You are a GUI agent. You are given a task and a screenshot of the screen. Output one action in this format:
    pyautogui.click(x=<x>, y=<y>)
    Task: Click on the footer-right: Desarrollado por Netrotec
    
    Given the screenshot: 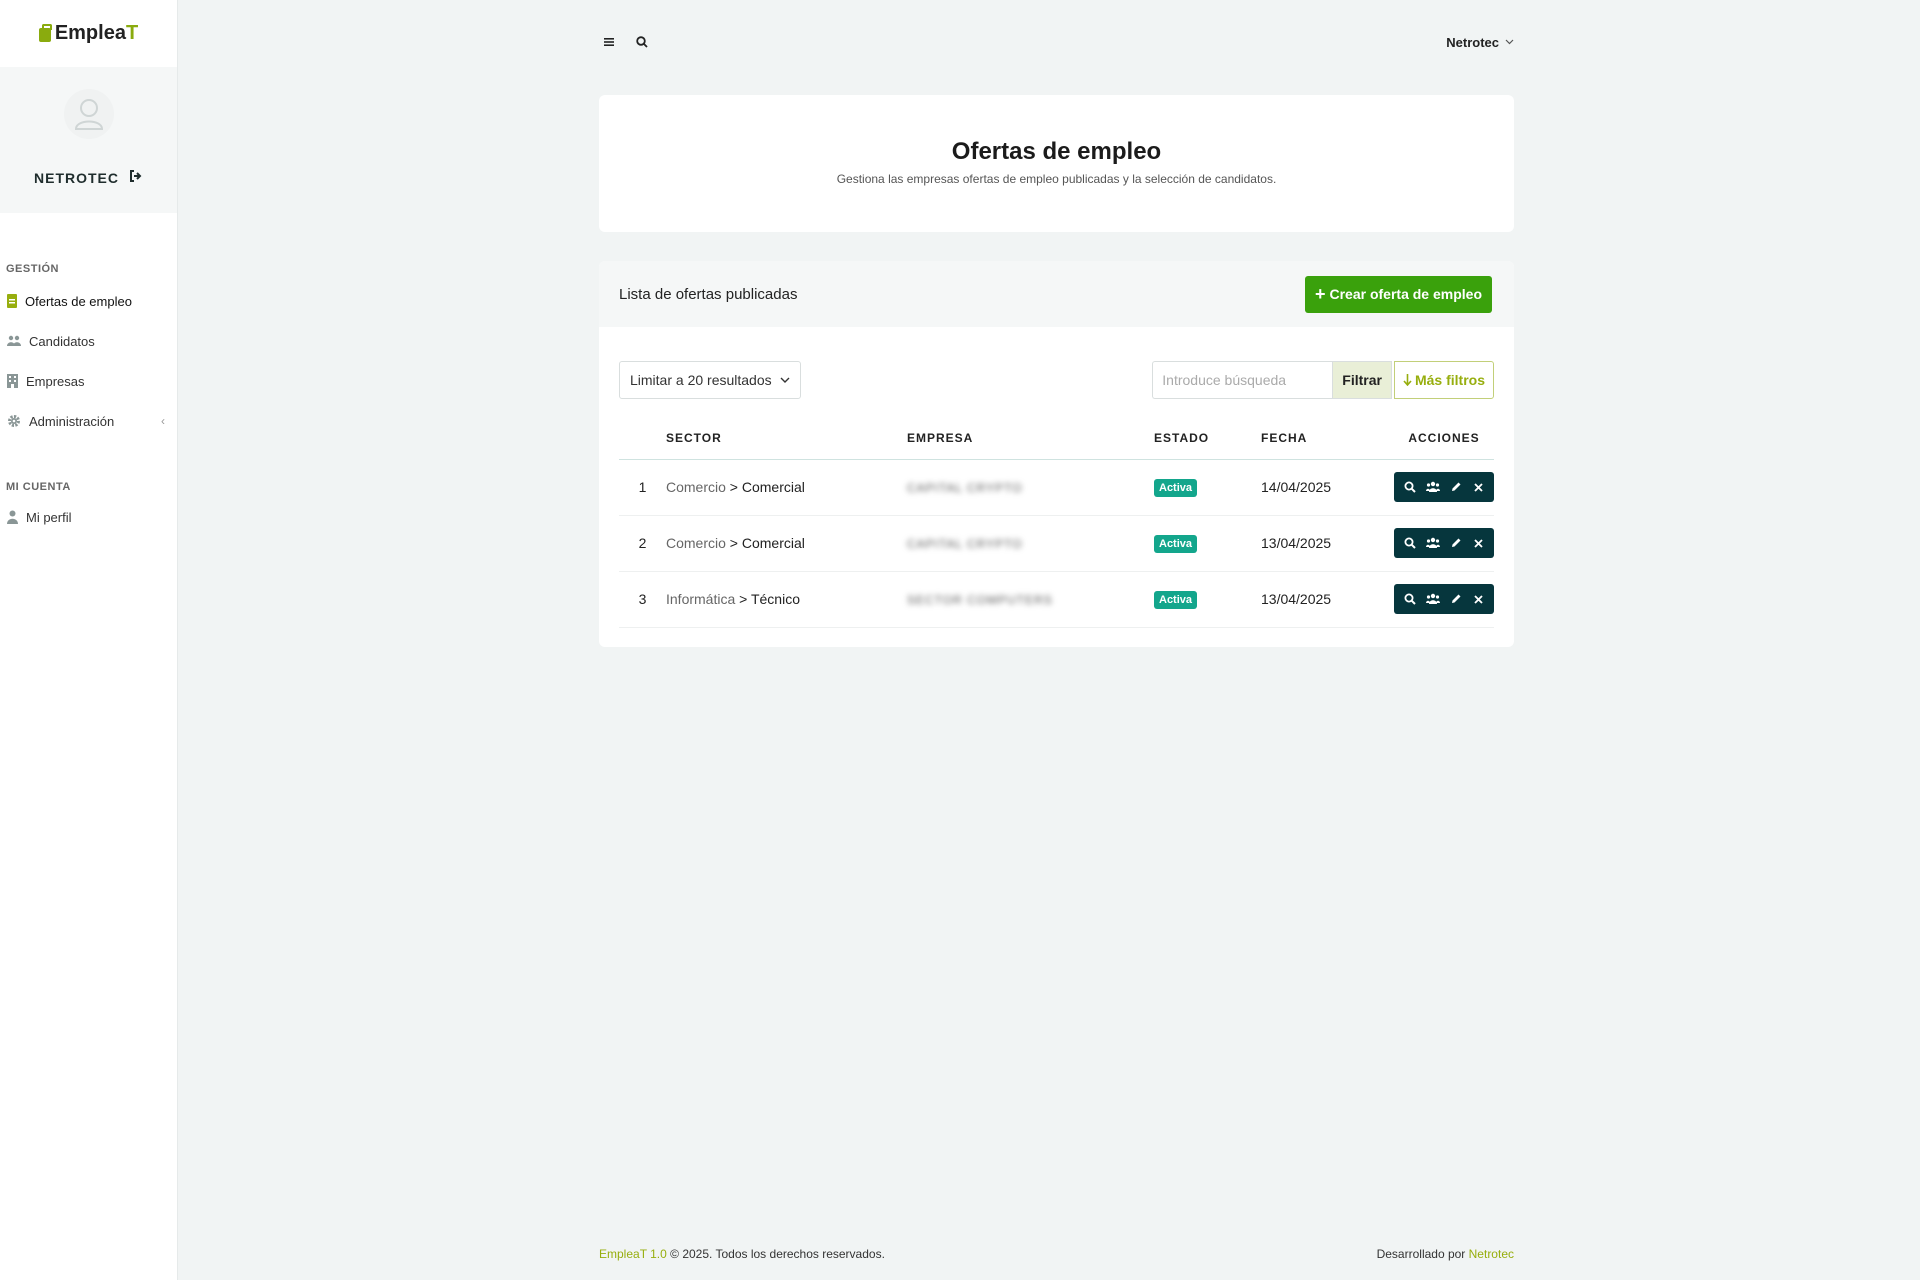 What is the action you would take?
    pyautogui.click(x=1445, y=1254)
    